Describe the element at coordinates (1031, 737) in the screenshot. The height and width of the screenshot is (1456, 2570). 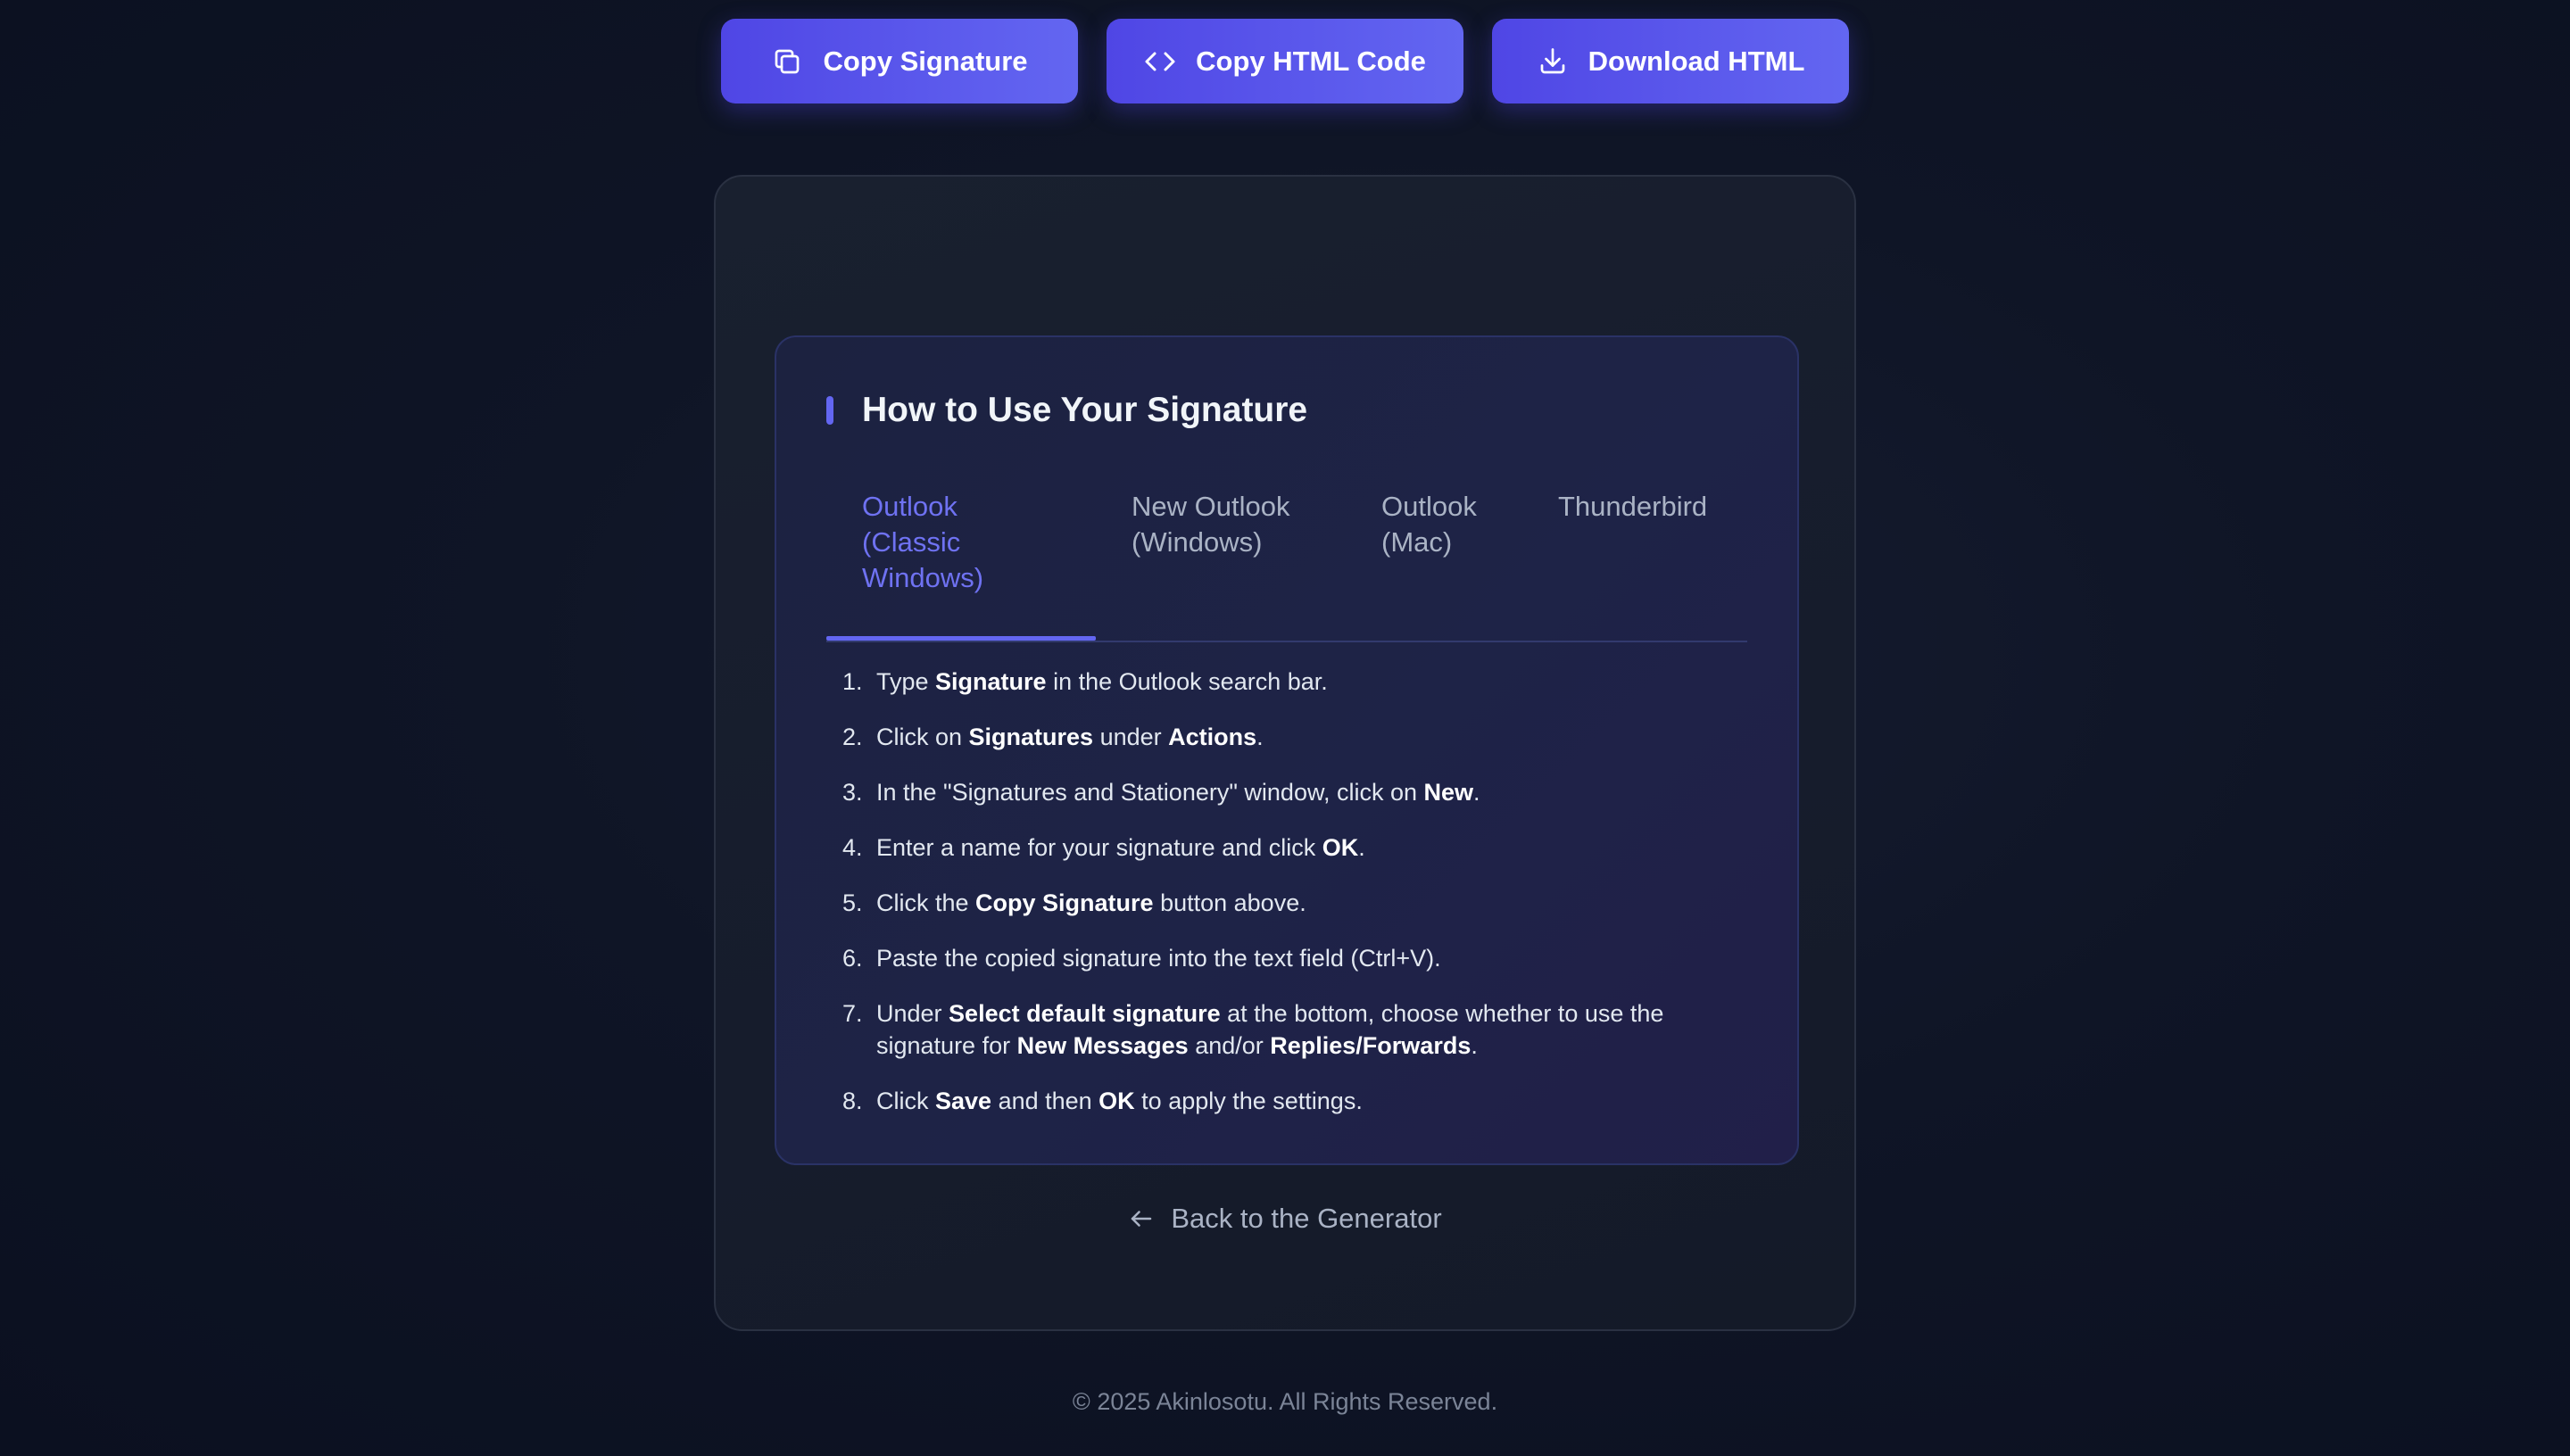
I see `step-emphasis: Signatures` at that location.